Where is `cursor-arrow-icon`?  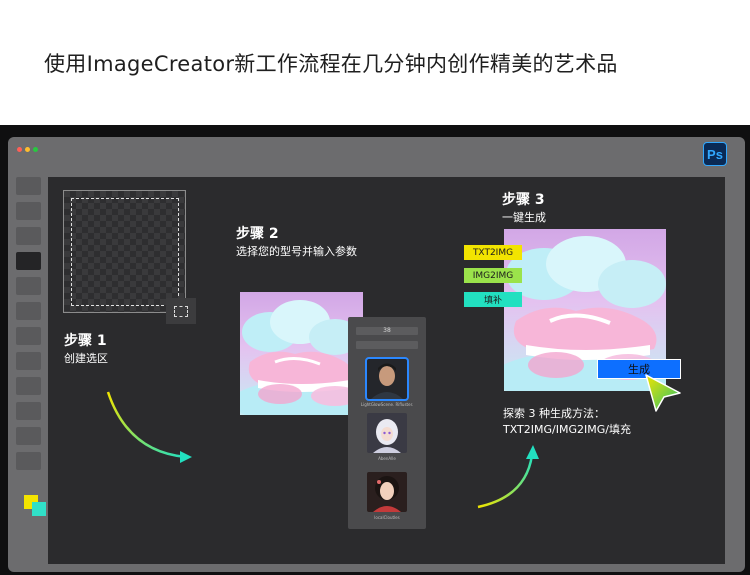 cursor-arrow-icon is located at coordinates (663, 393).